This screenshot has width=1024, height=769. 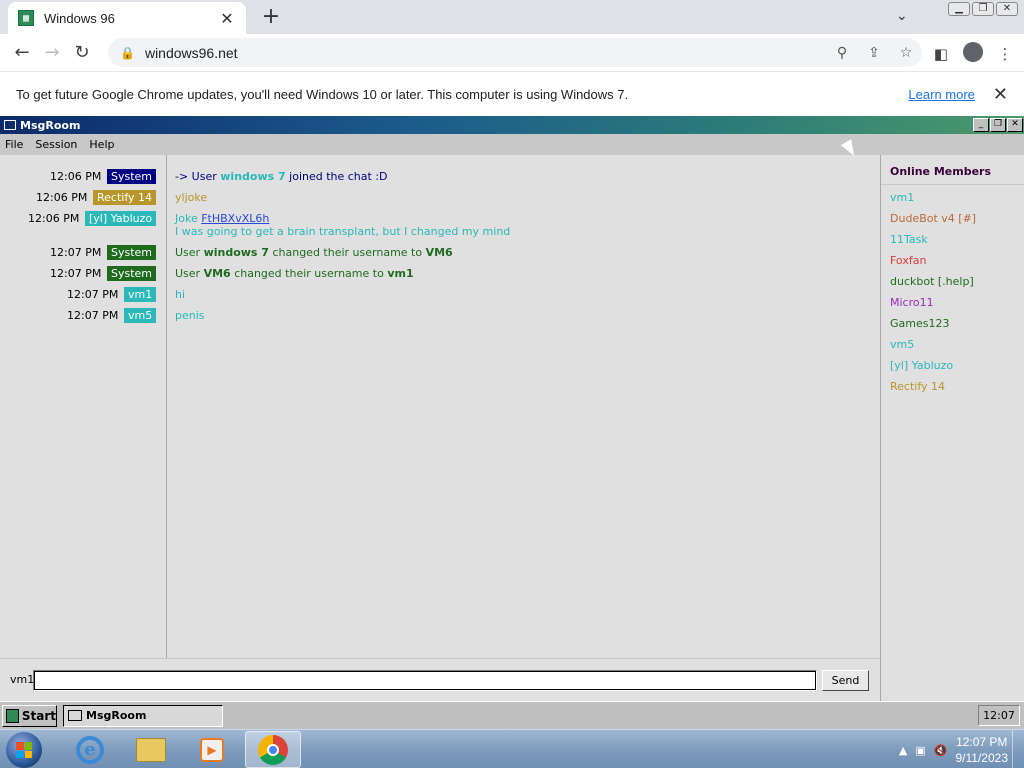 I want to click on taskbar-item-msgroom: MsgRoom, so click(x=143, y=715).